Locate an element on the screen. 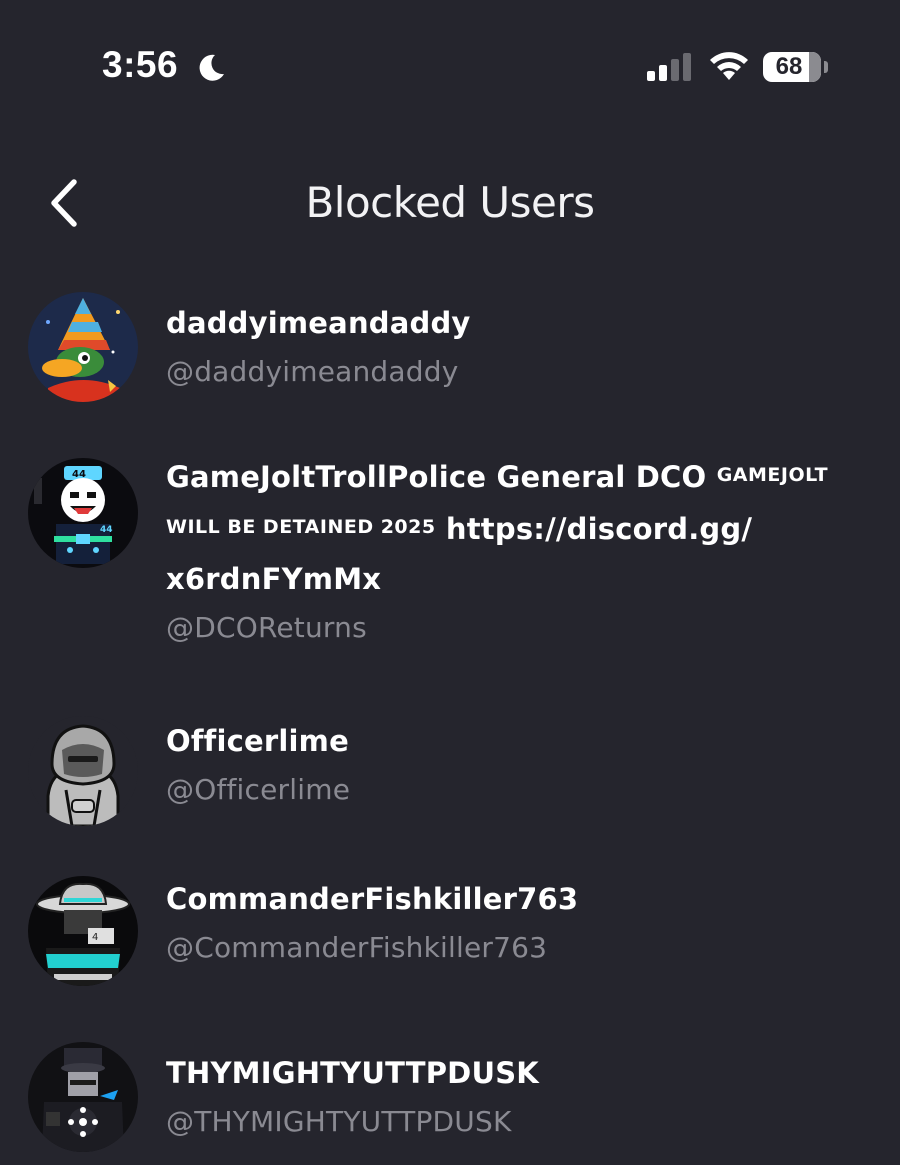 This screenshot has height=1165, width=900. battery-nub is located at coordinates (826, 67).